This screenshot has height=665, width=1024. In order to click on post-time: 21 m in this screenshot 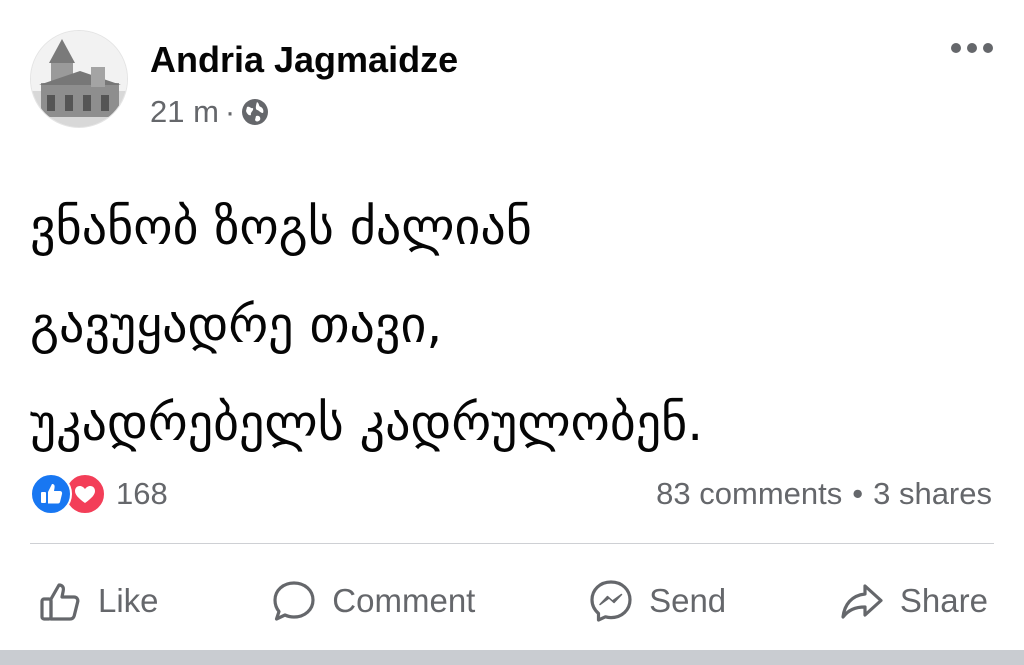, I will do `click(184, 112)`.